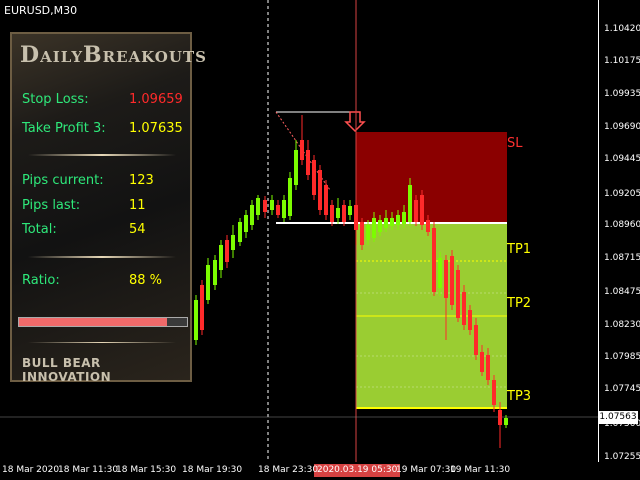 Image resolution: width=640 pixels, height=480 pixels. Describe the element at coordinates (288, 470) in the screenshot. I see `time-tick-label: 18 Mar 23:30` at that location.